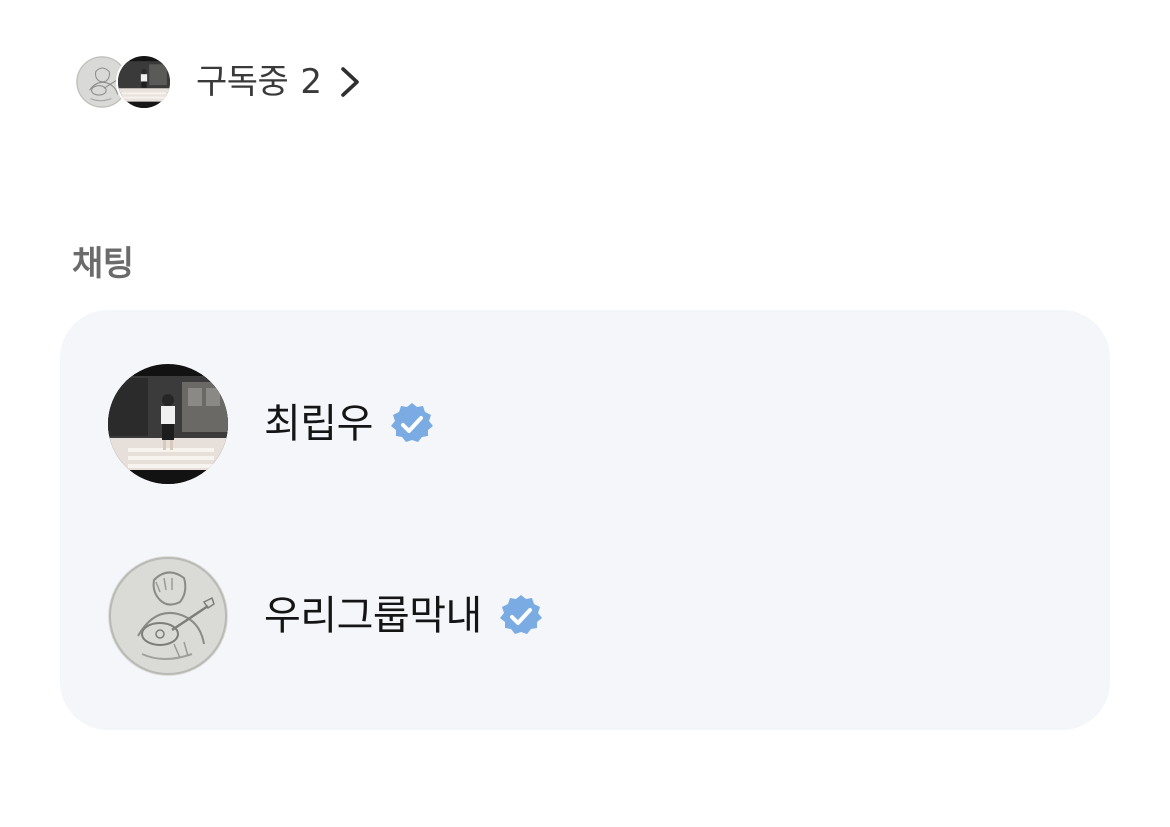 The width and height of the screenshot is (1170, 827). What do you see at coordinates (311, 82) in the screenshot?
I see `subscriptions-count: 2` at bounding box center [311, 82].